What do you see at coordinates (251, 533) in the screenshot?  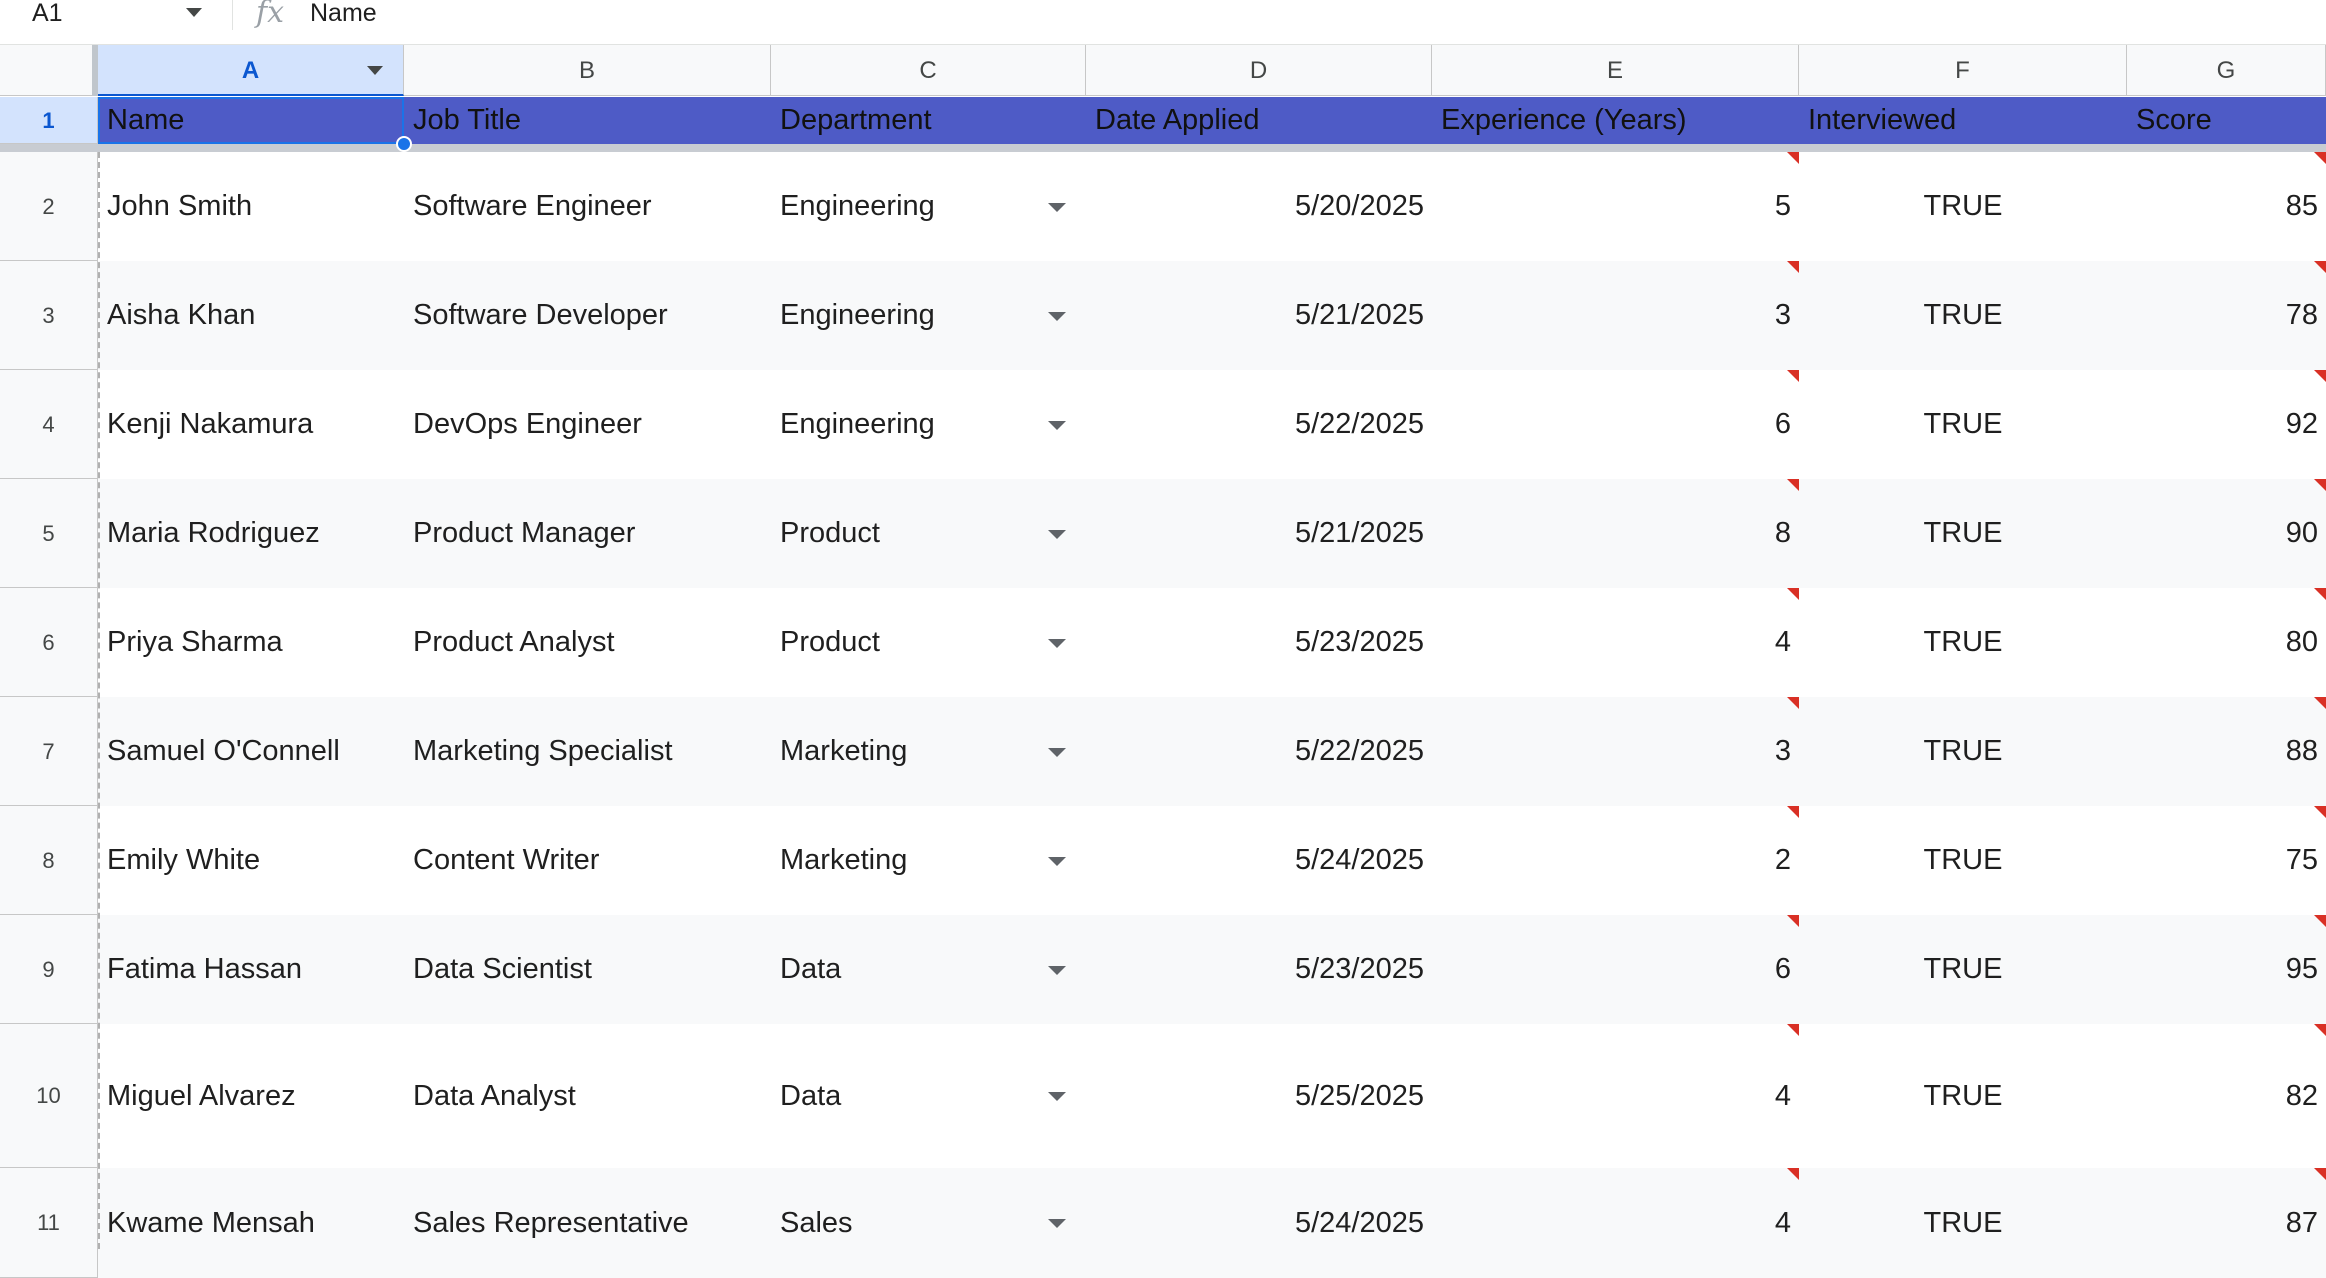 I see `name-cell: Maria Rodriguez` at bounding box center [251, 533].